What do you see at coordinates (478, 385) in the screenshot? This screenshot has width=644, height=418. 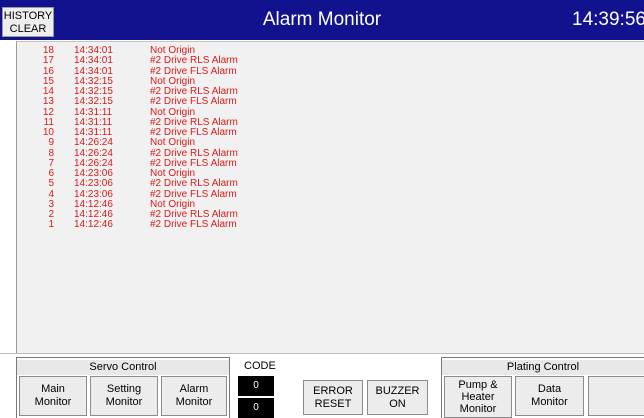 I see `pump-heater-label-line1: Pump &` at bounding box center [478, 385].